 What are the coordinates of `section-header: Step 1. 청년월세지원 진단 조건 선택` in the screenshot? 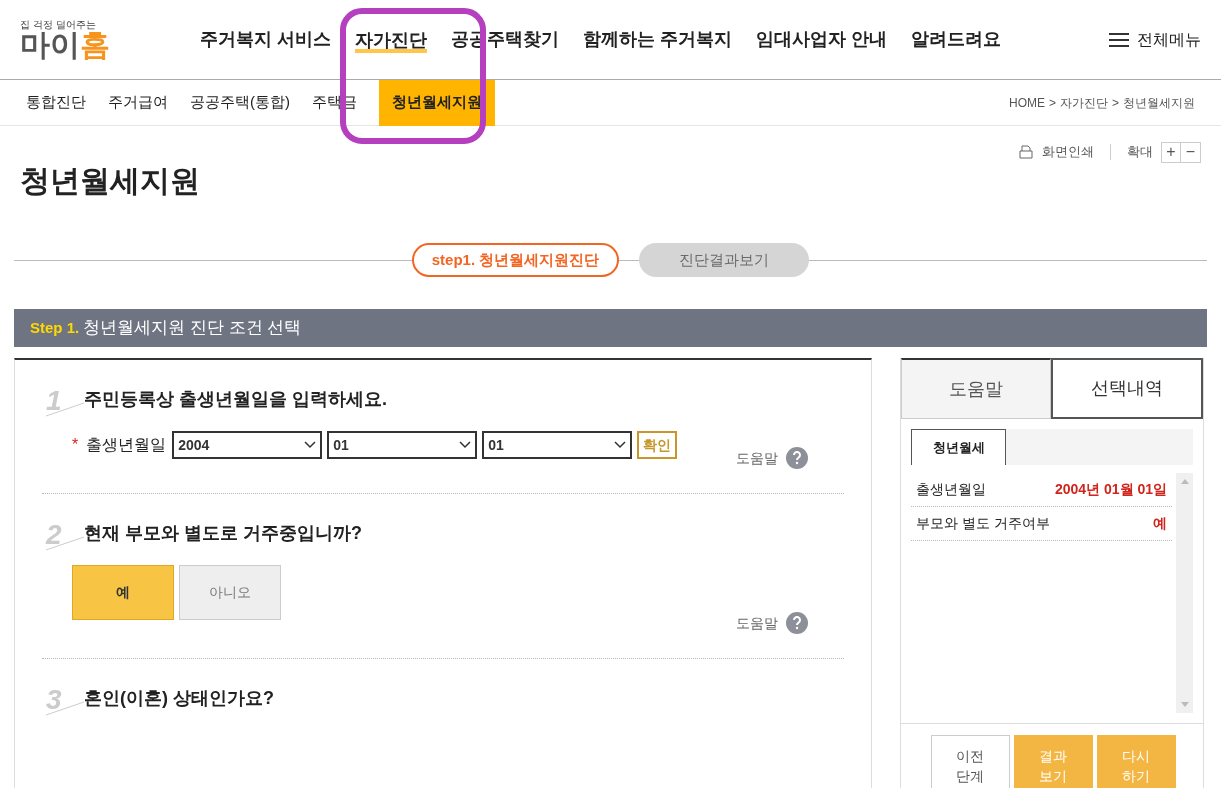 It's located at (610, 328).